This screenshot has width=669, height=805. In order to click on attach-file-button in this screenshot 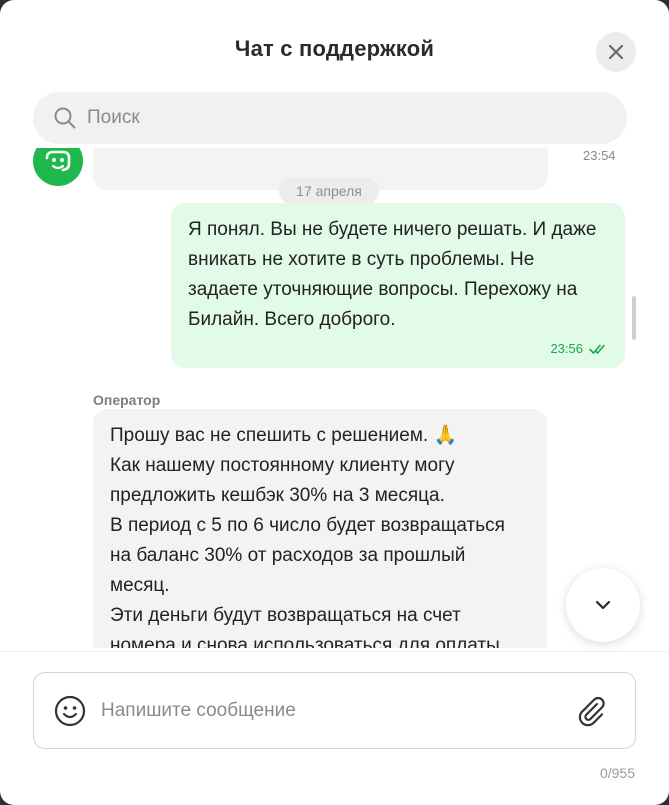, I will do `click(591, 711)`.